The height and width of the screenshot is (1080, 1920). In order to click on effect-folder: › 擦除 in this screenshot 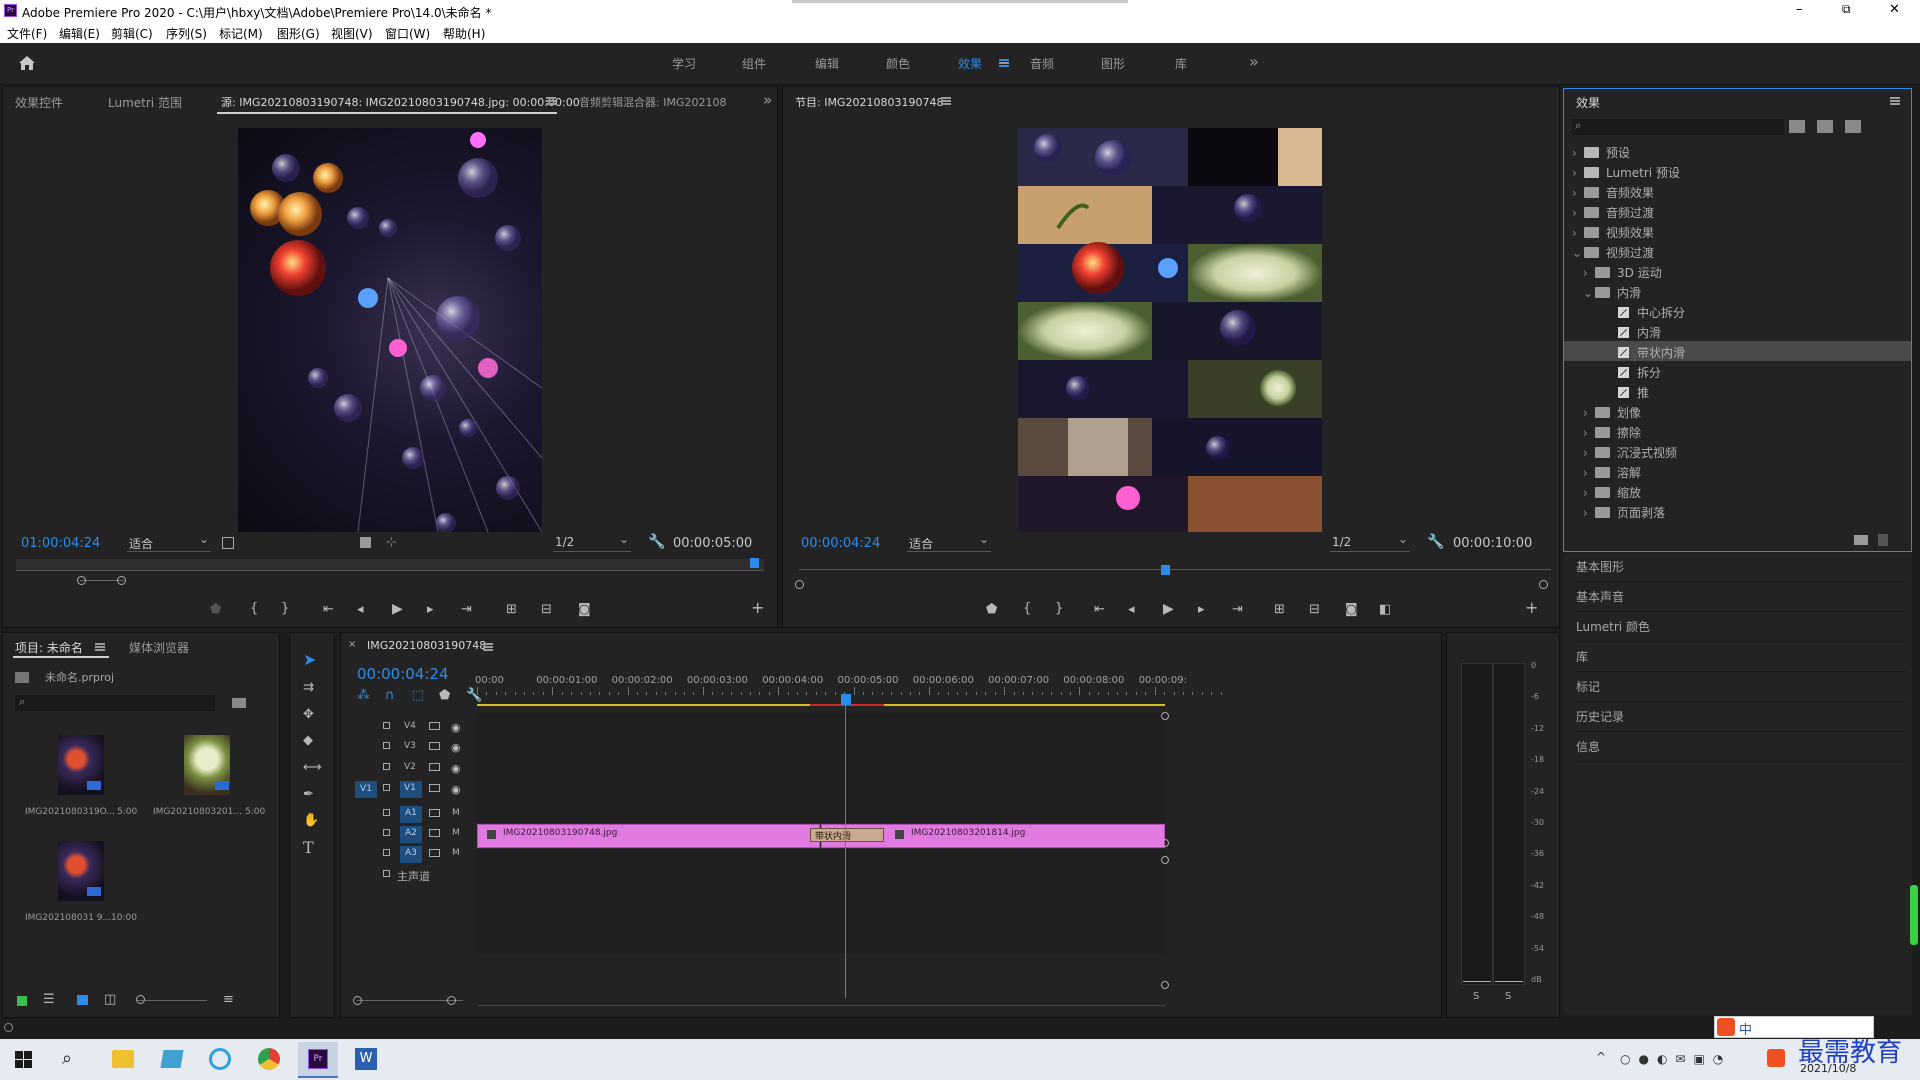, I will do `click(1737, 431)`.